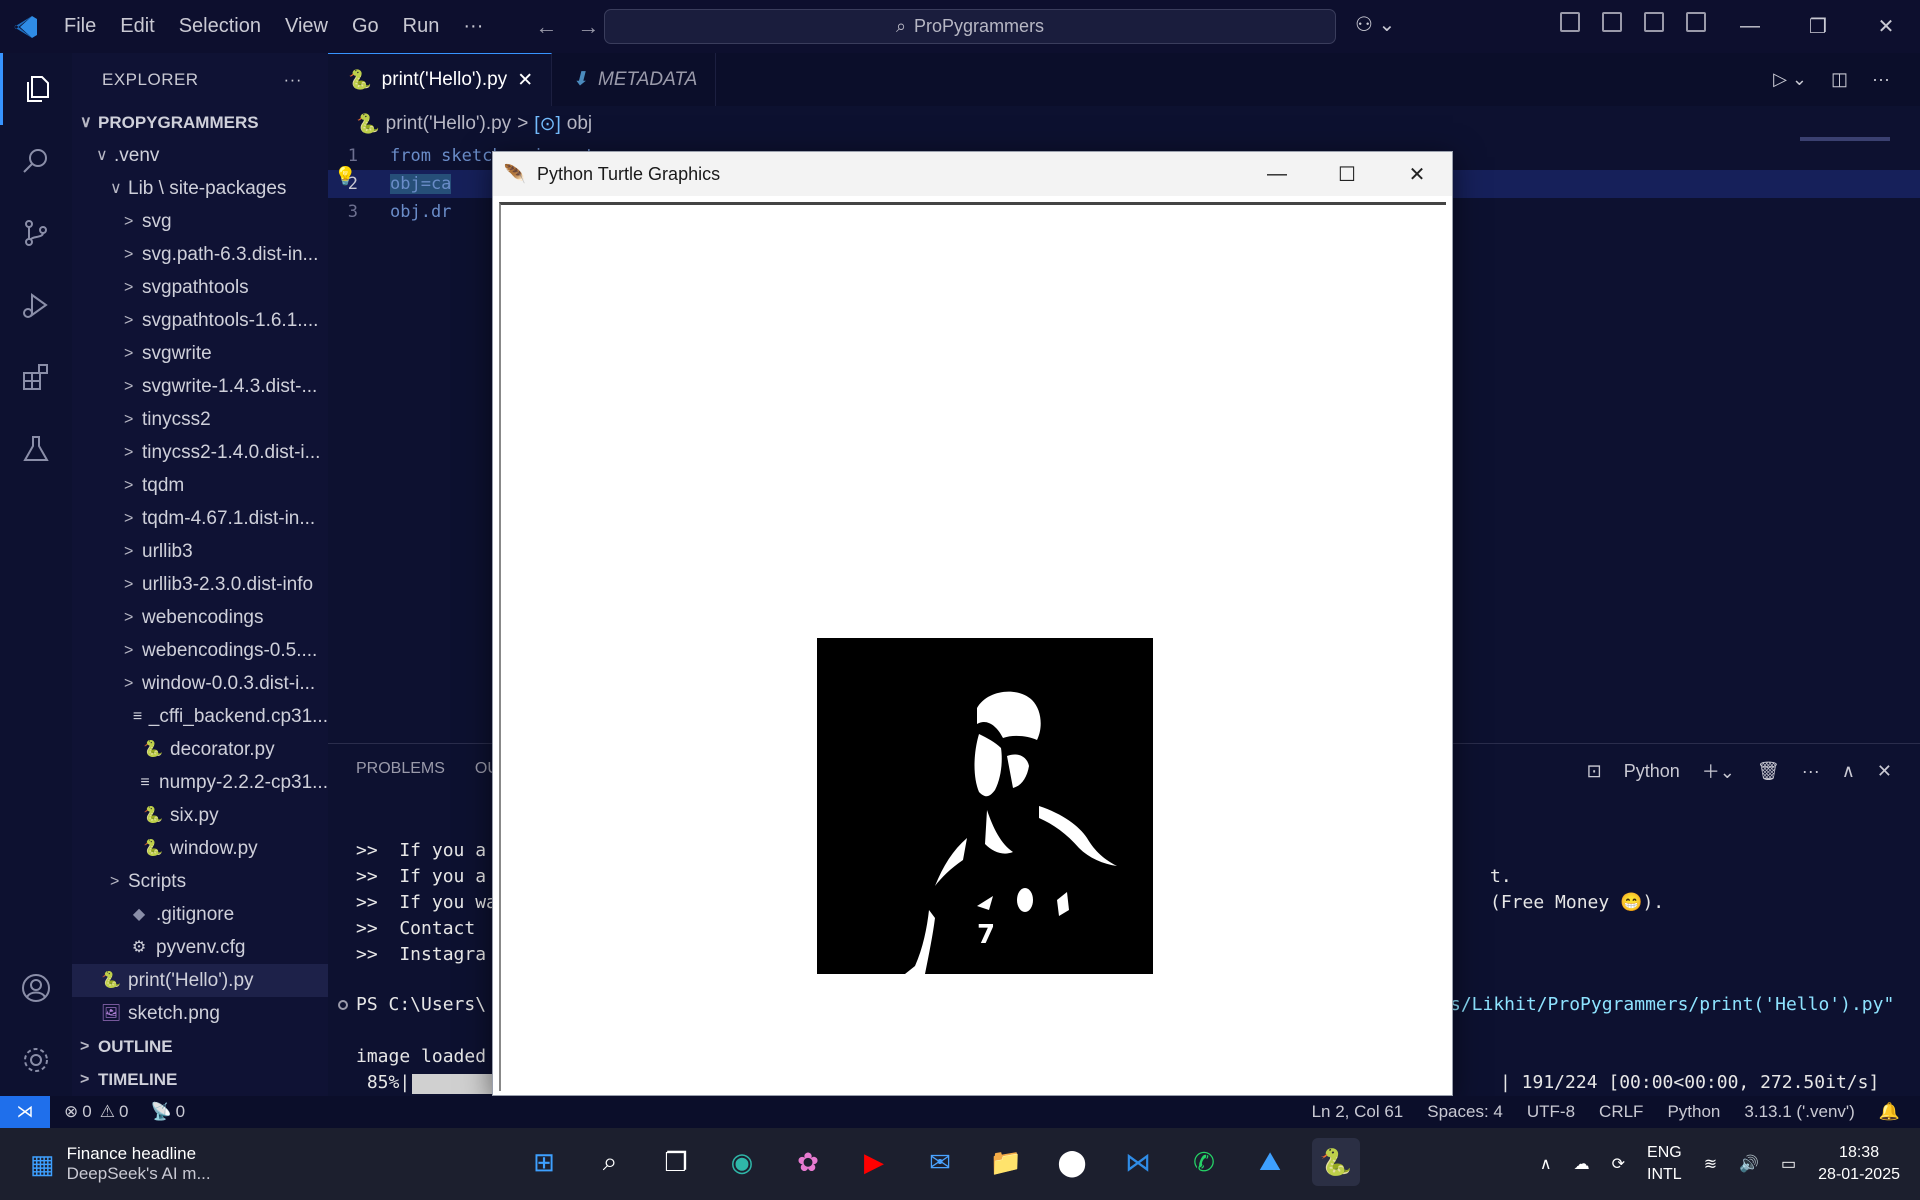  I want to click on menu-go: Go, so click(365, 26).